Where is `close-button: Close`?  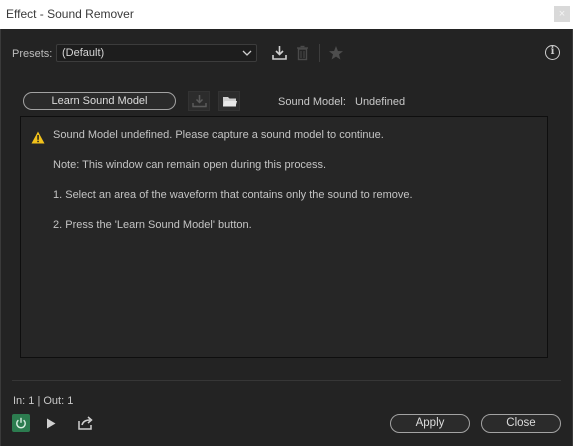
close-button: Close is located at coordinates (521, 423).